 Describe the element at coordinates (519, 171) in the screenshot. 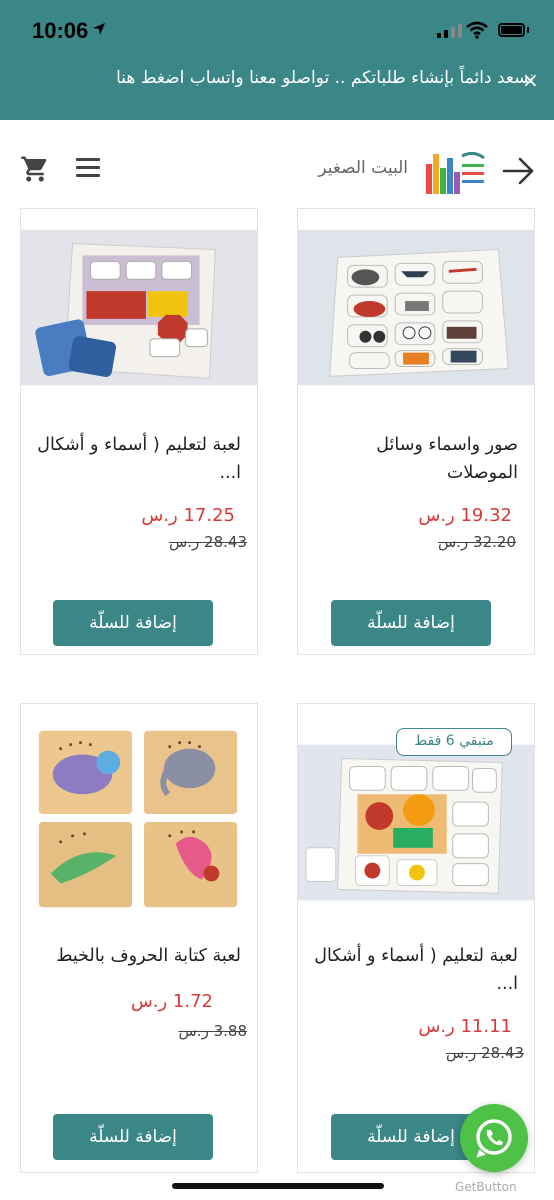

I see `arrow-right-icon` at that location.